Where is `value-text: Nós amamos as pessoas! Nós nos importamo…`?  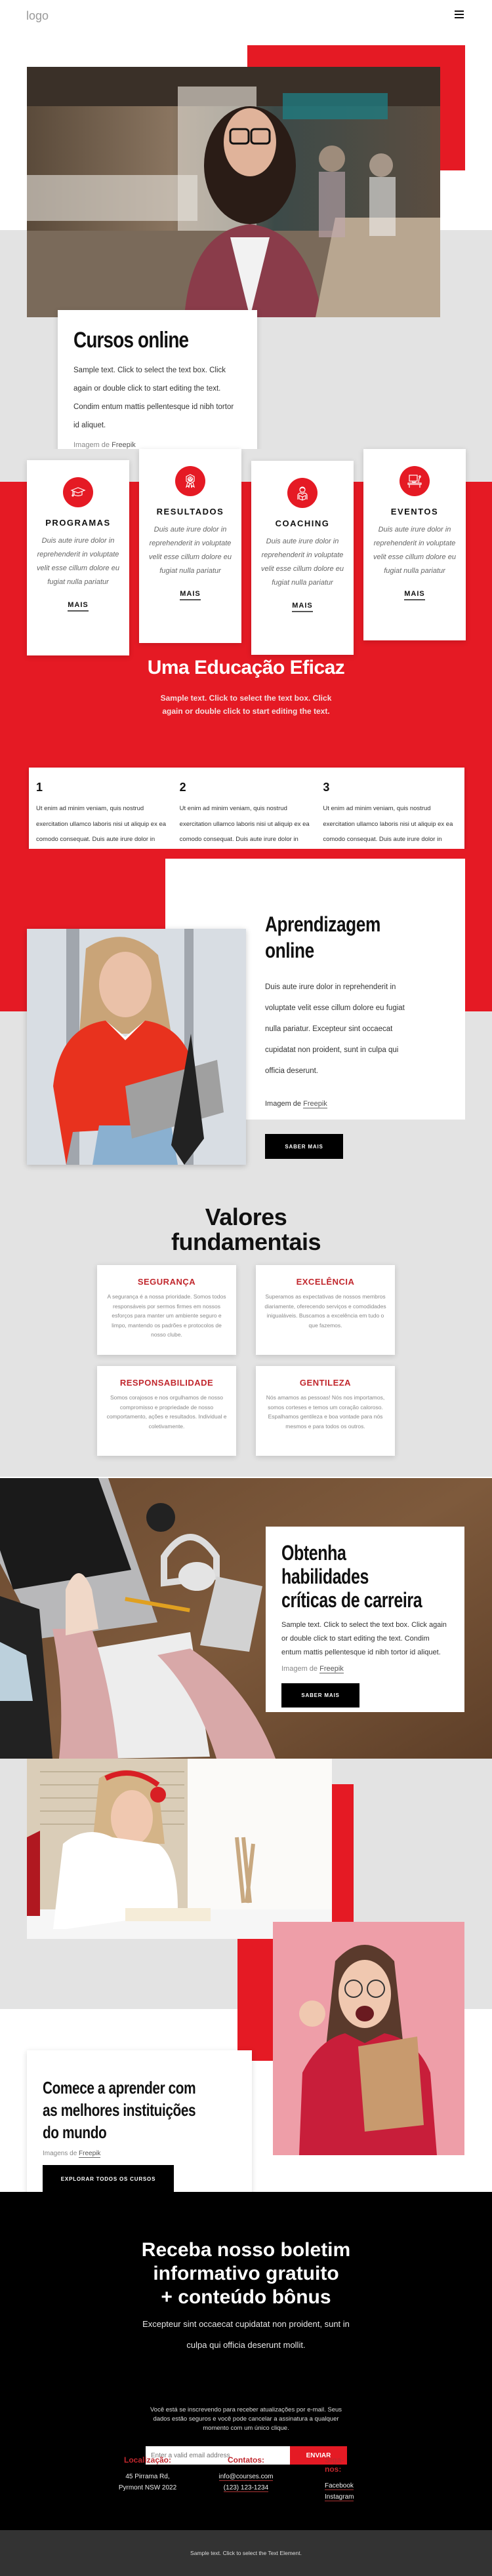 value-text: Nós amamos as pessoas! Nós nos importamo… is located at coordinates (325, 1412).